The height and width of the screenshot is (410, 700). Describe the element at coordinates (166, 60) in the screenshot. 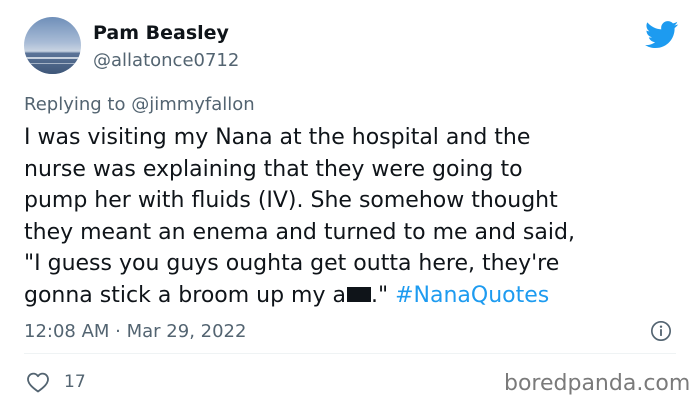

I see `author-handle: @allatonce0712` at that location.